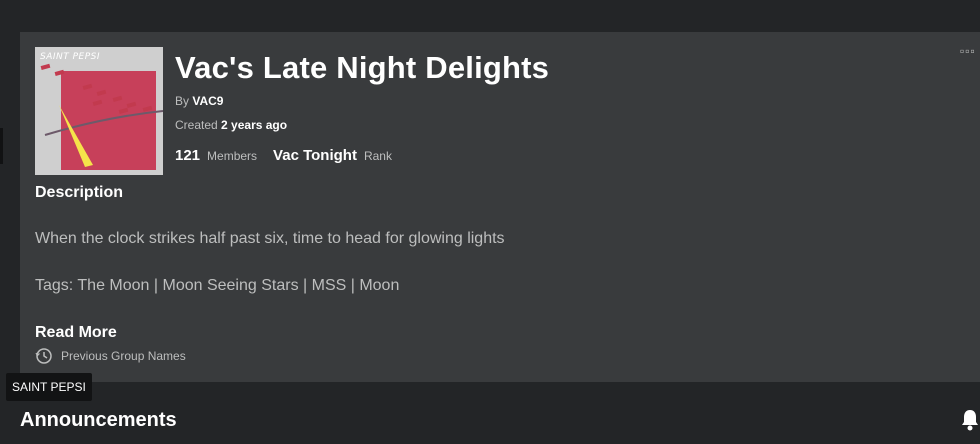 The image size is (980, 444). I want to click on rank-value: Vac Tonight, so click(315, 155).